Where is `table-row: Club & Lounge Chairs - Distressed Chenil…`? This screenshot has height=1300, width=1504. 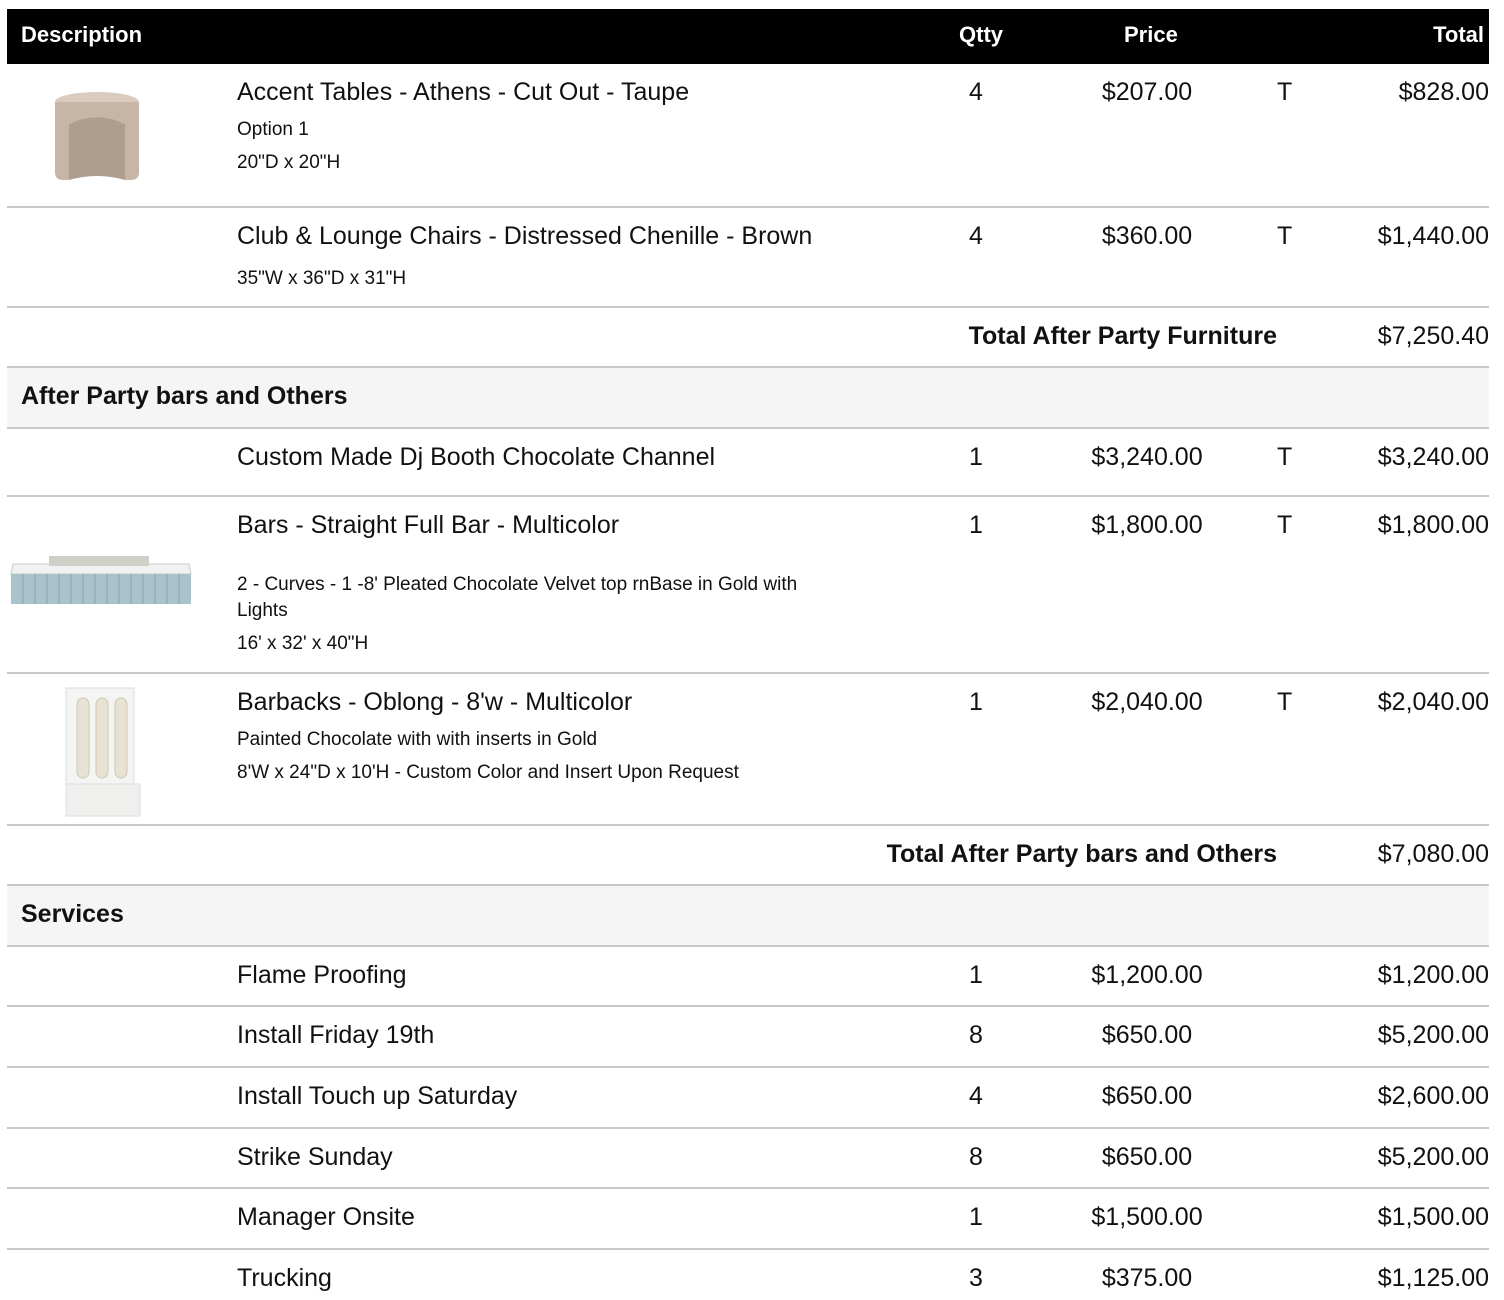 table-row: Club & Lounge Chairs - Distressed Chenil… is located at coordinates (748, 258).